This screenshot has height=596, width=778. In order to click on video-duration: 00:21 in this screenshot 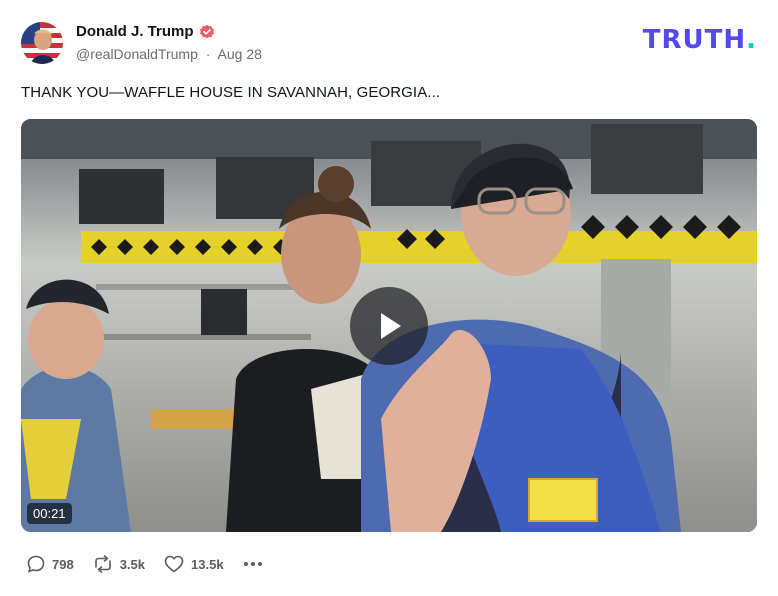, I will do `click(49, 513)`.